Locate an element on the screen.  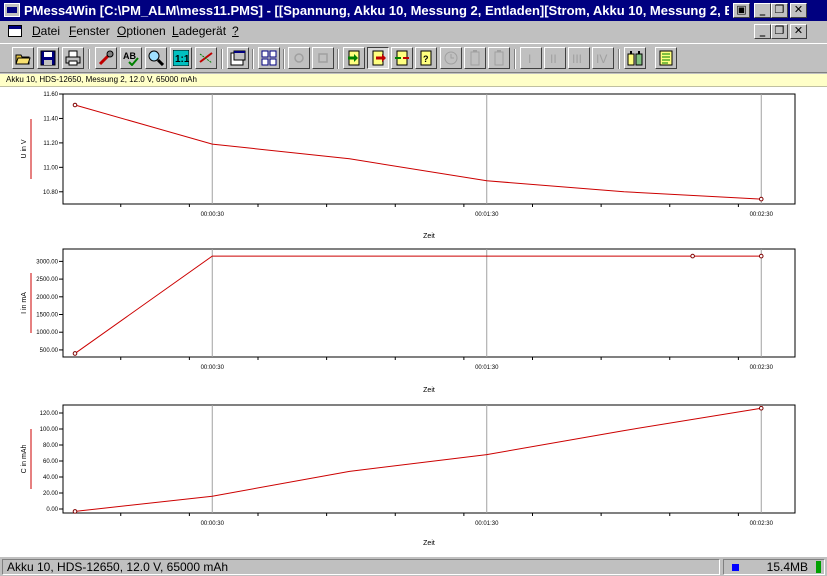
menu-optionen: Optionen is located at coordinates (141, 31).